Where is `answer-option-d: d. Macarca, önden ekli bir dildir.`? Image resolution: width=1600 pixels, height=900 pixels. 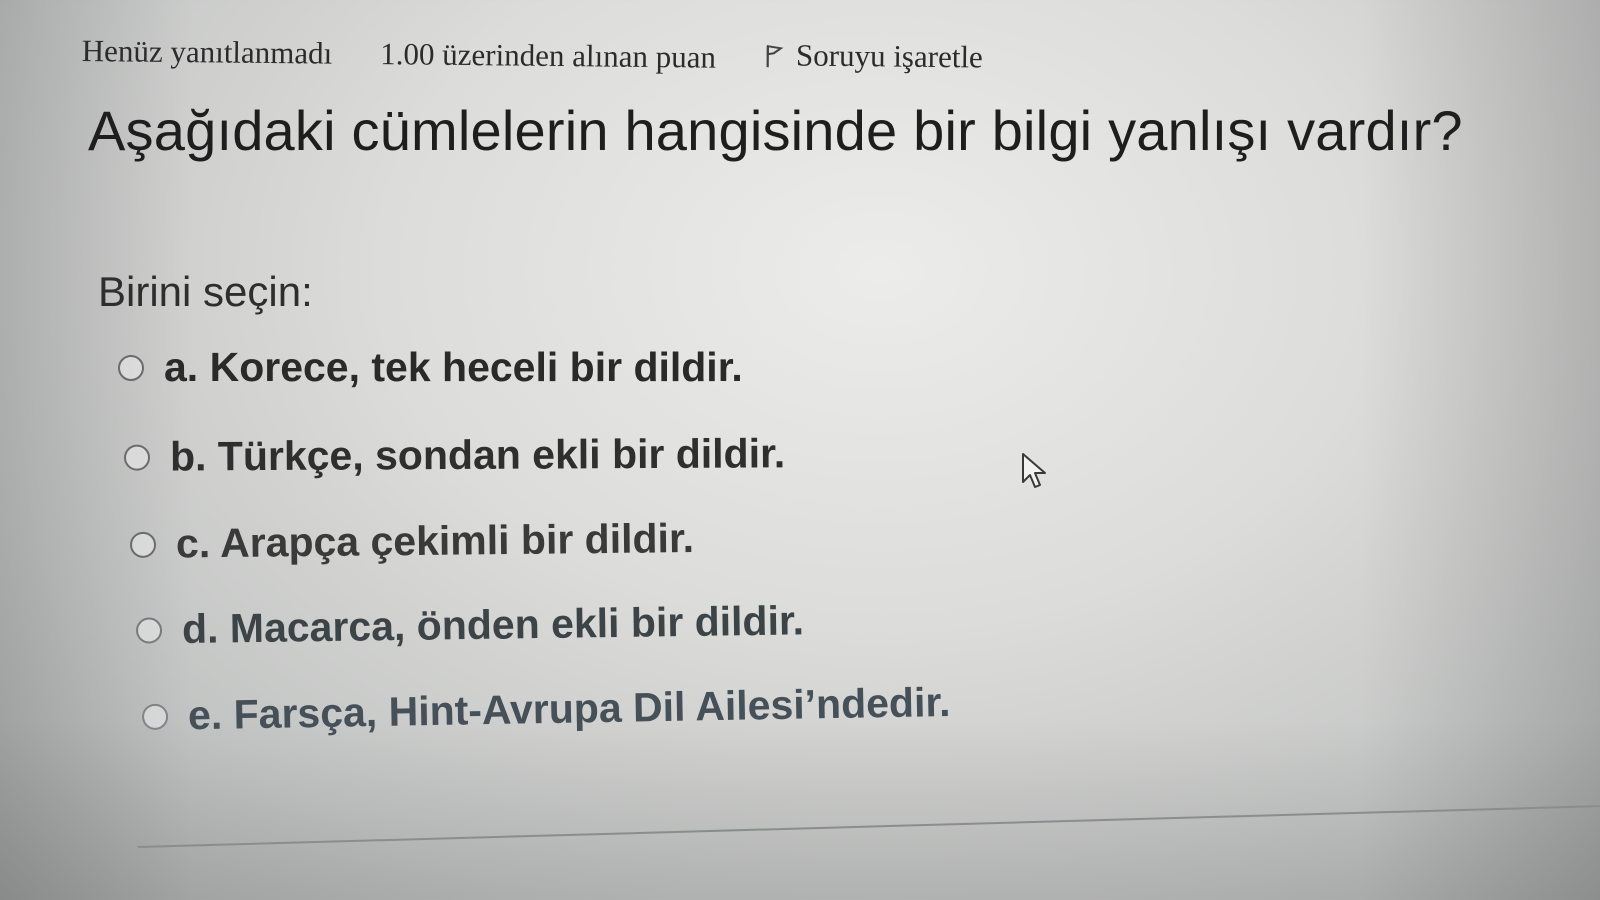 answer-option-d: d. Macarca, önden ekli bir dildir. is located at coordinates (470, 625).